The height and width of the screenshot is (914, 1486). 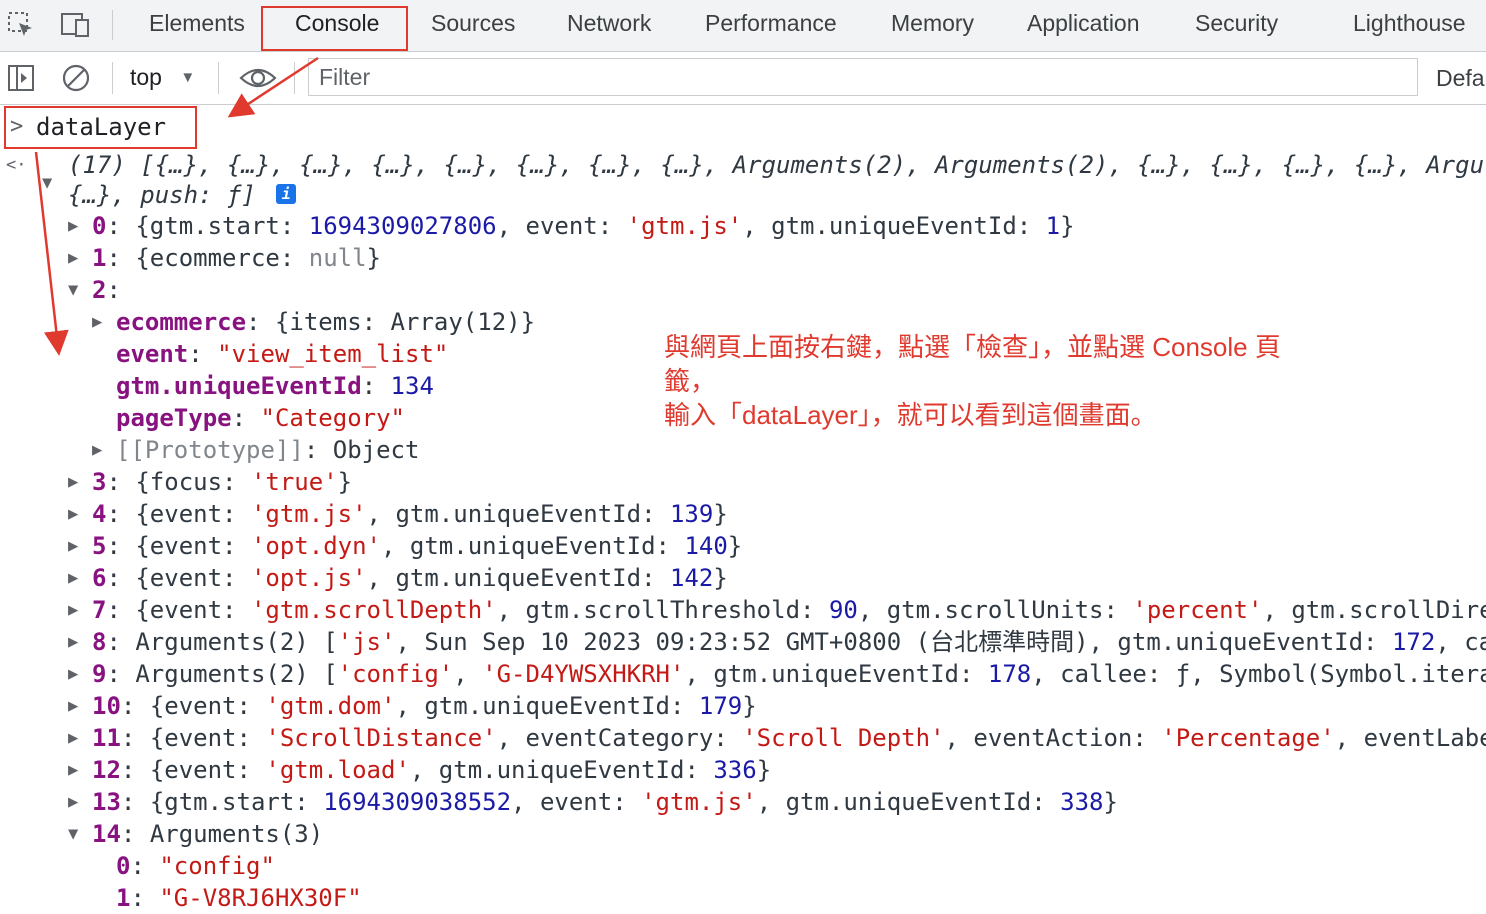 What do you see at coordinates (972, 347) in the screenshot?
I see `annotation-line-1: 與網頁上面按右鍵，點選「檢查」，並點選 Console 頁` at bounding box center [972, 347].